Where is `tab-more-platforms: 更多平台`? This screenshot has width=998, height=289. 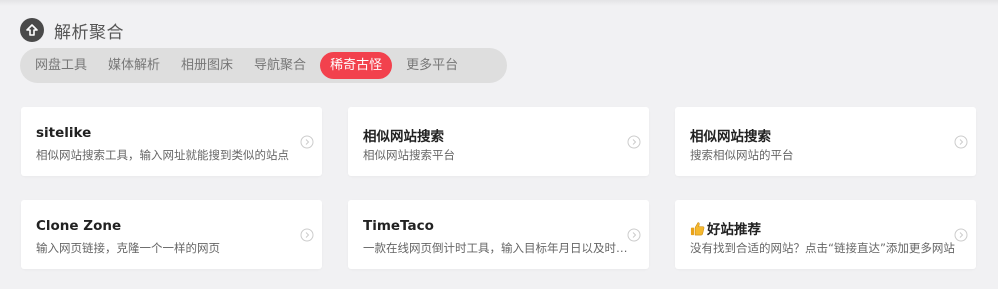
tab-more-platforms: 更多平台 is located at coordinates (432, 65).